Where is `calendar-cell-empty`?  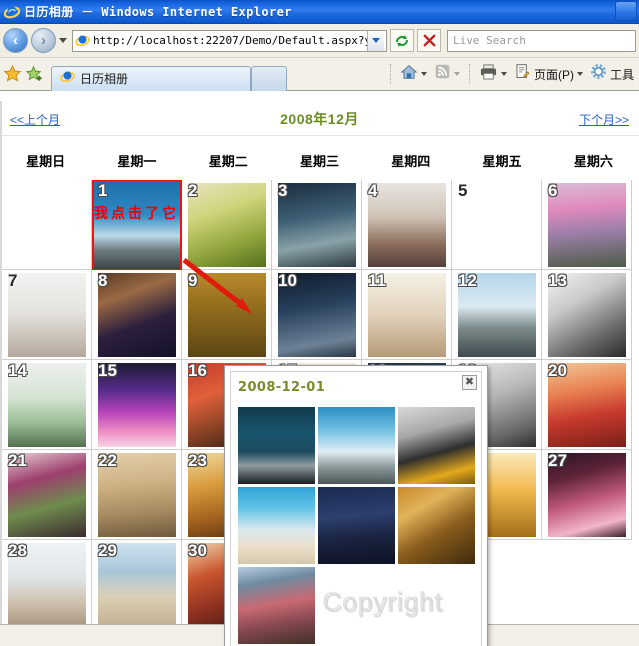
calendar-cell-empty is located at coordinates (47, 225).